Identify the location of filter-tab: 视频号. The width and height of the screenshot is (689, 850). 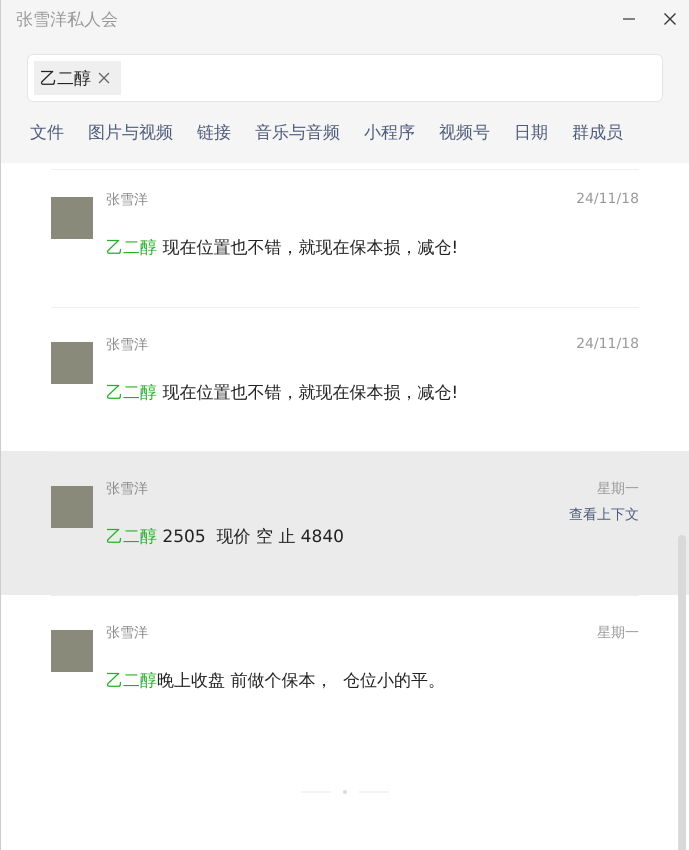
(464, 132).